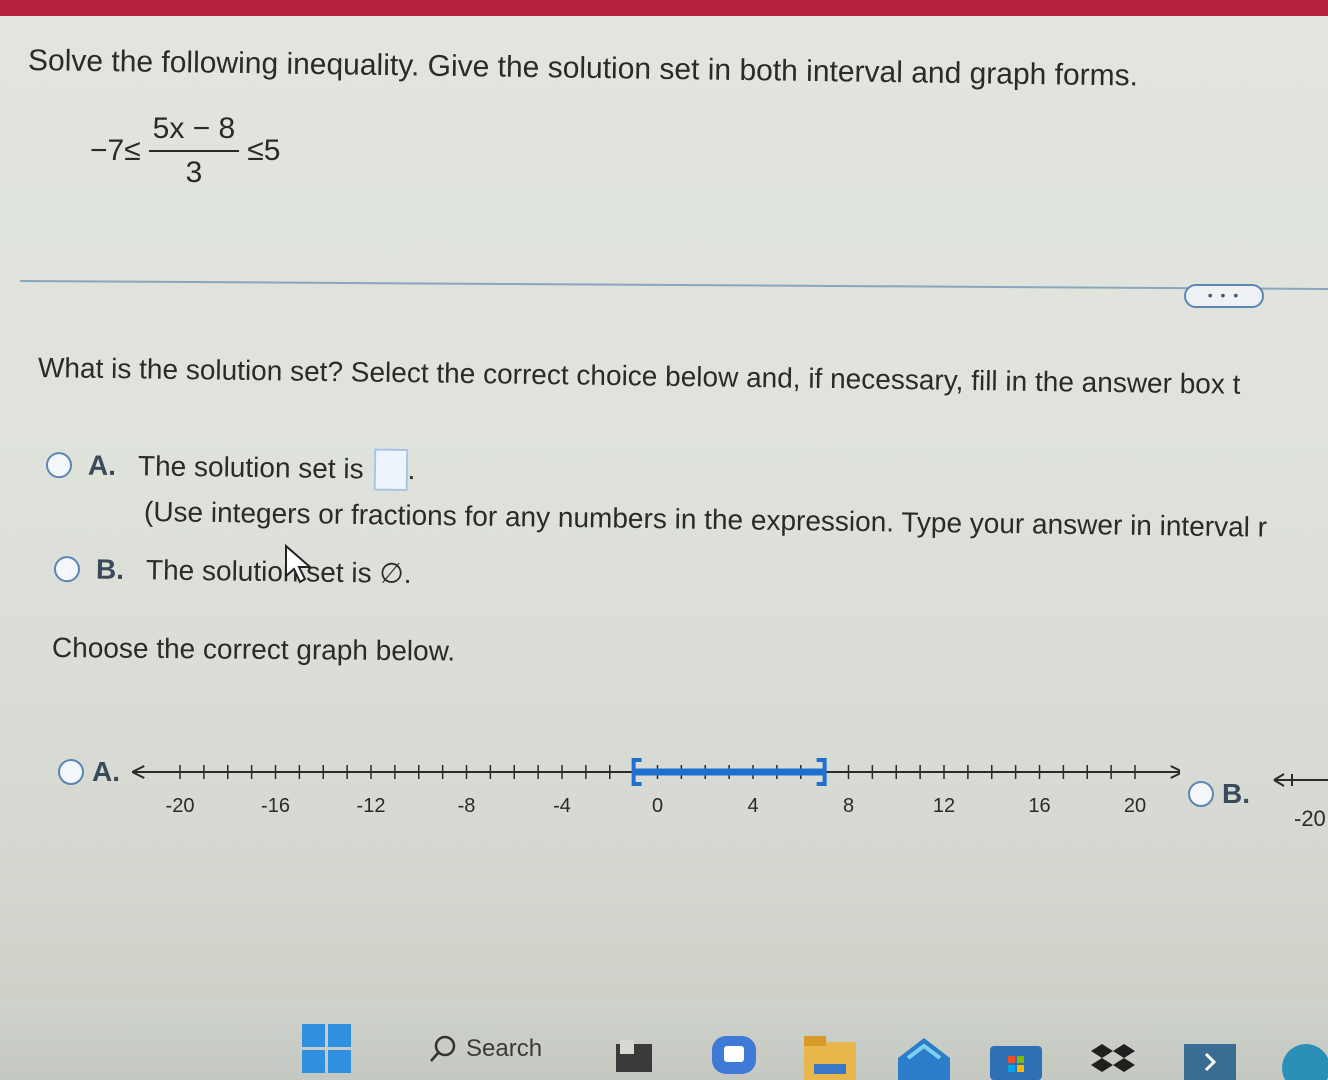 This screenshot has height=1080, width=1328. I want to click on graph-choice-a: -20 -16 -12 -8 -4 0 4 8 12 16 20 A., so click(617, 795).